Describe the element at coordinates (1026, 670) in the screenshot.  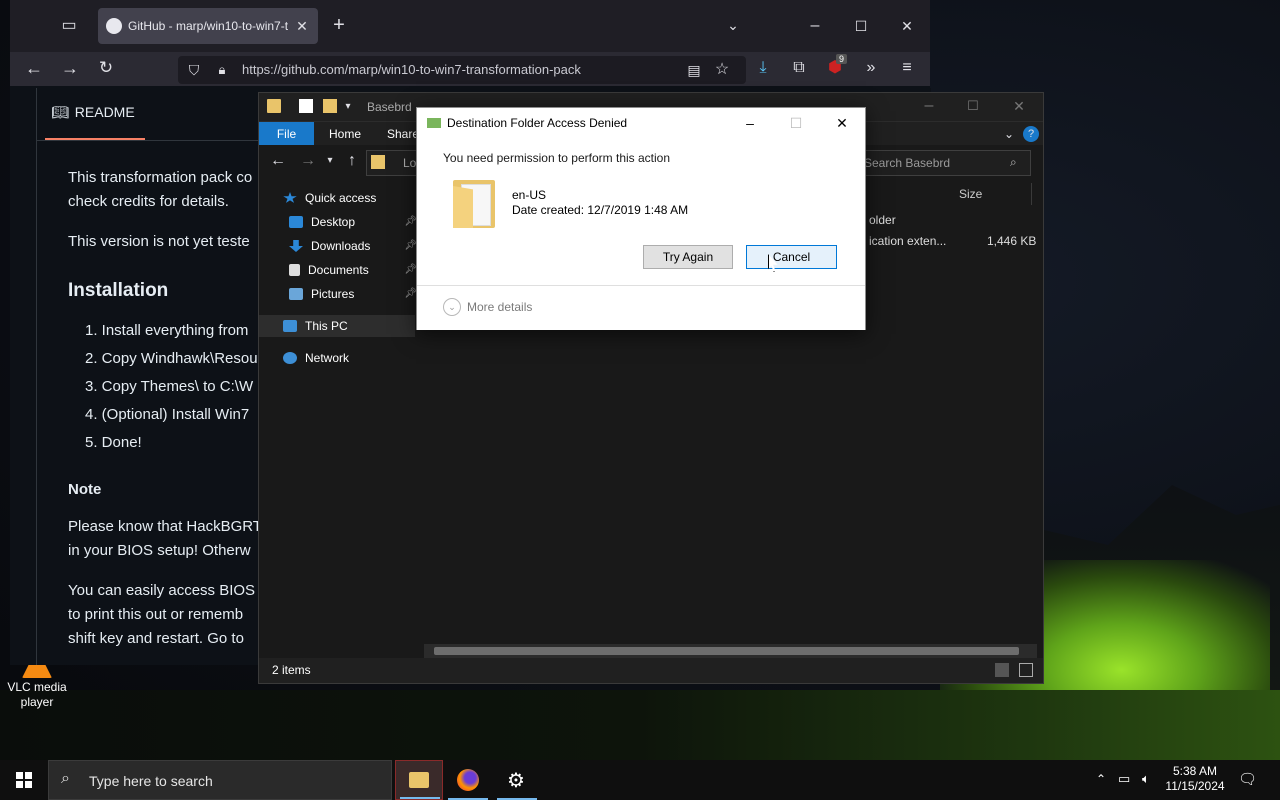
I see `large-icons-view-icon` at that location.